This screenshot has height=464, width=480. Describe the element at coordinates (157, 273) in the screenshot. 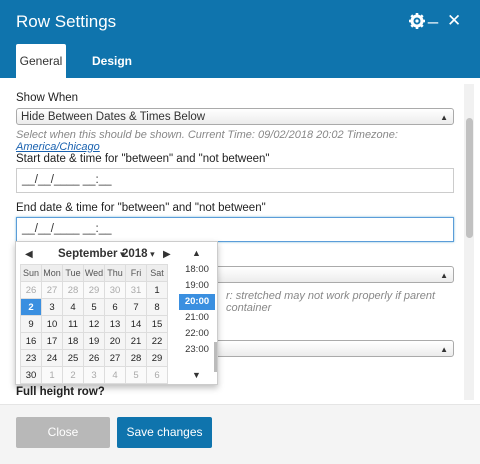

I see `weekday-header: Sat` at that location.